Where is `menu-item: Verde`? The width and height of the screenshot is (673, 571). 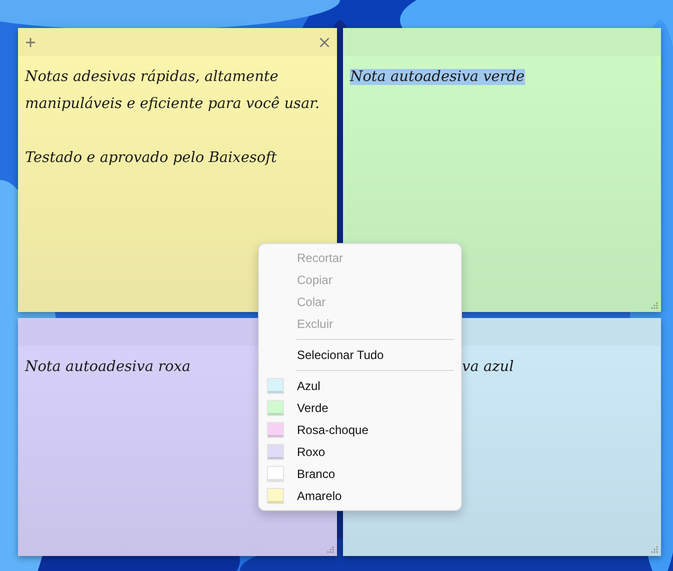 menu-item: Verde is located at coordinates (312, 408).